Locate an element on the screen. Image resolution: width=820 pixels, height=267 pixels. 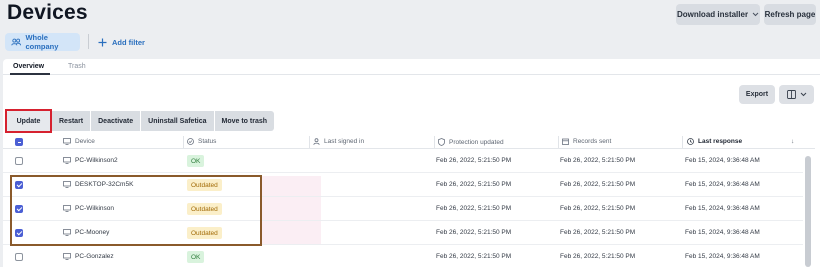
device-cell: PC-Gonzalez is located at coordinates (88, 256).